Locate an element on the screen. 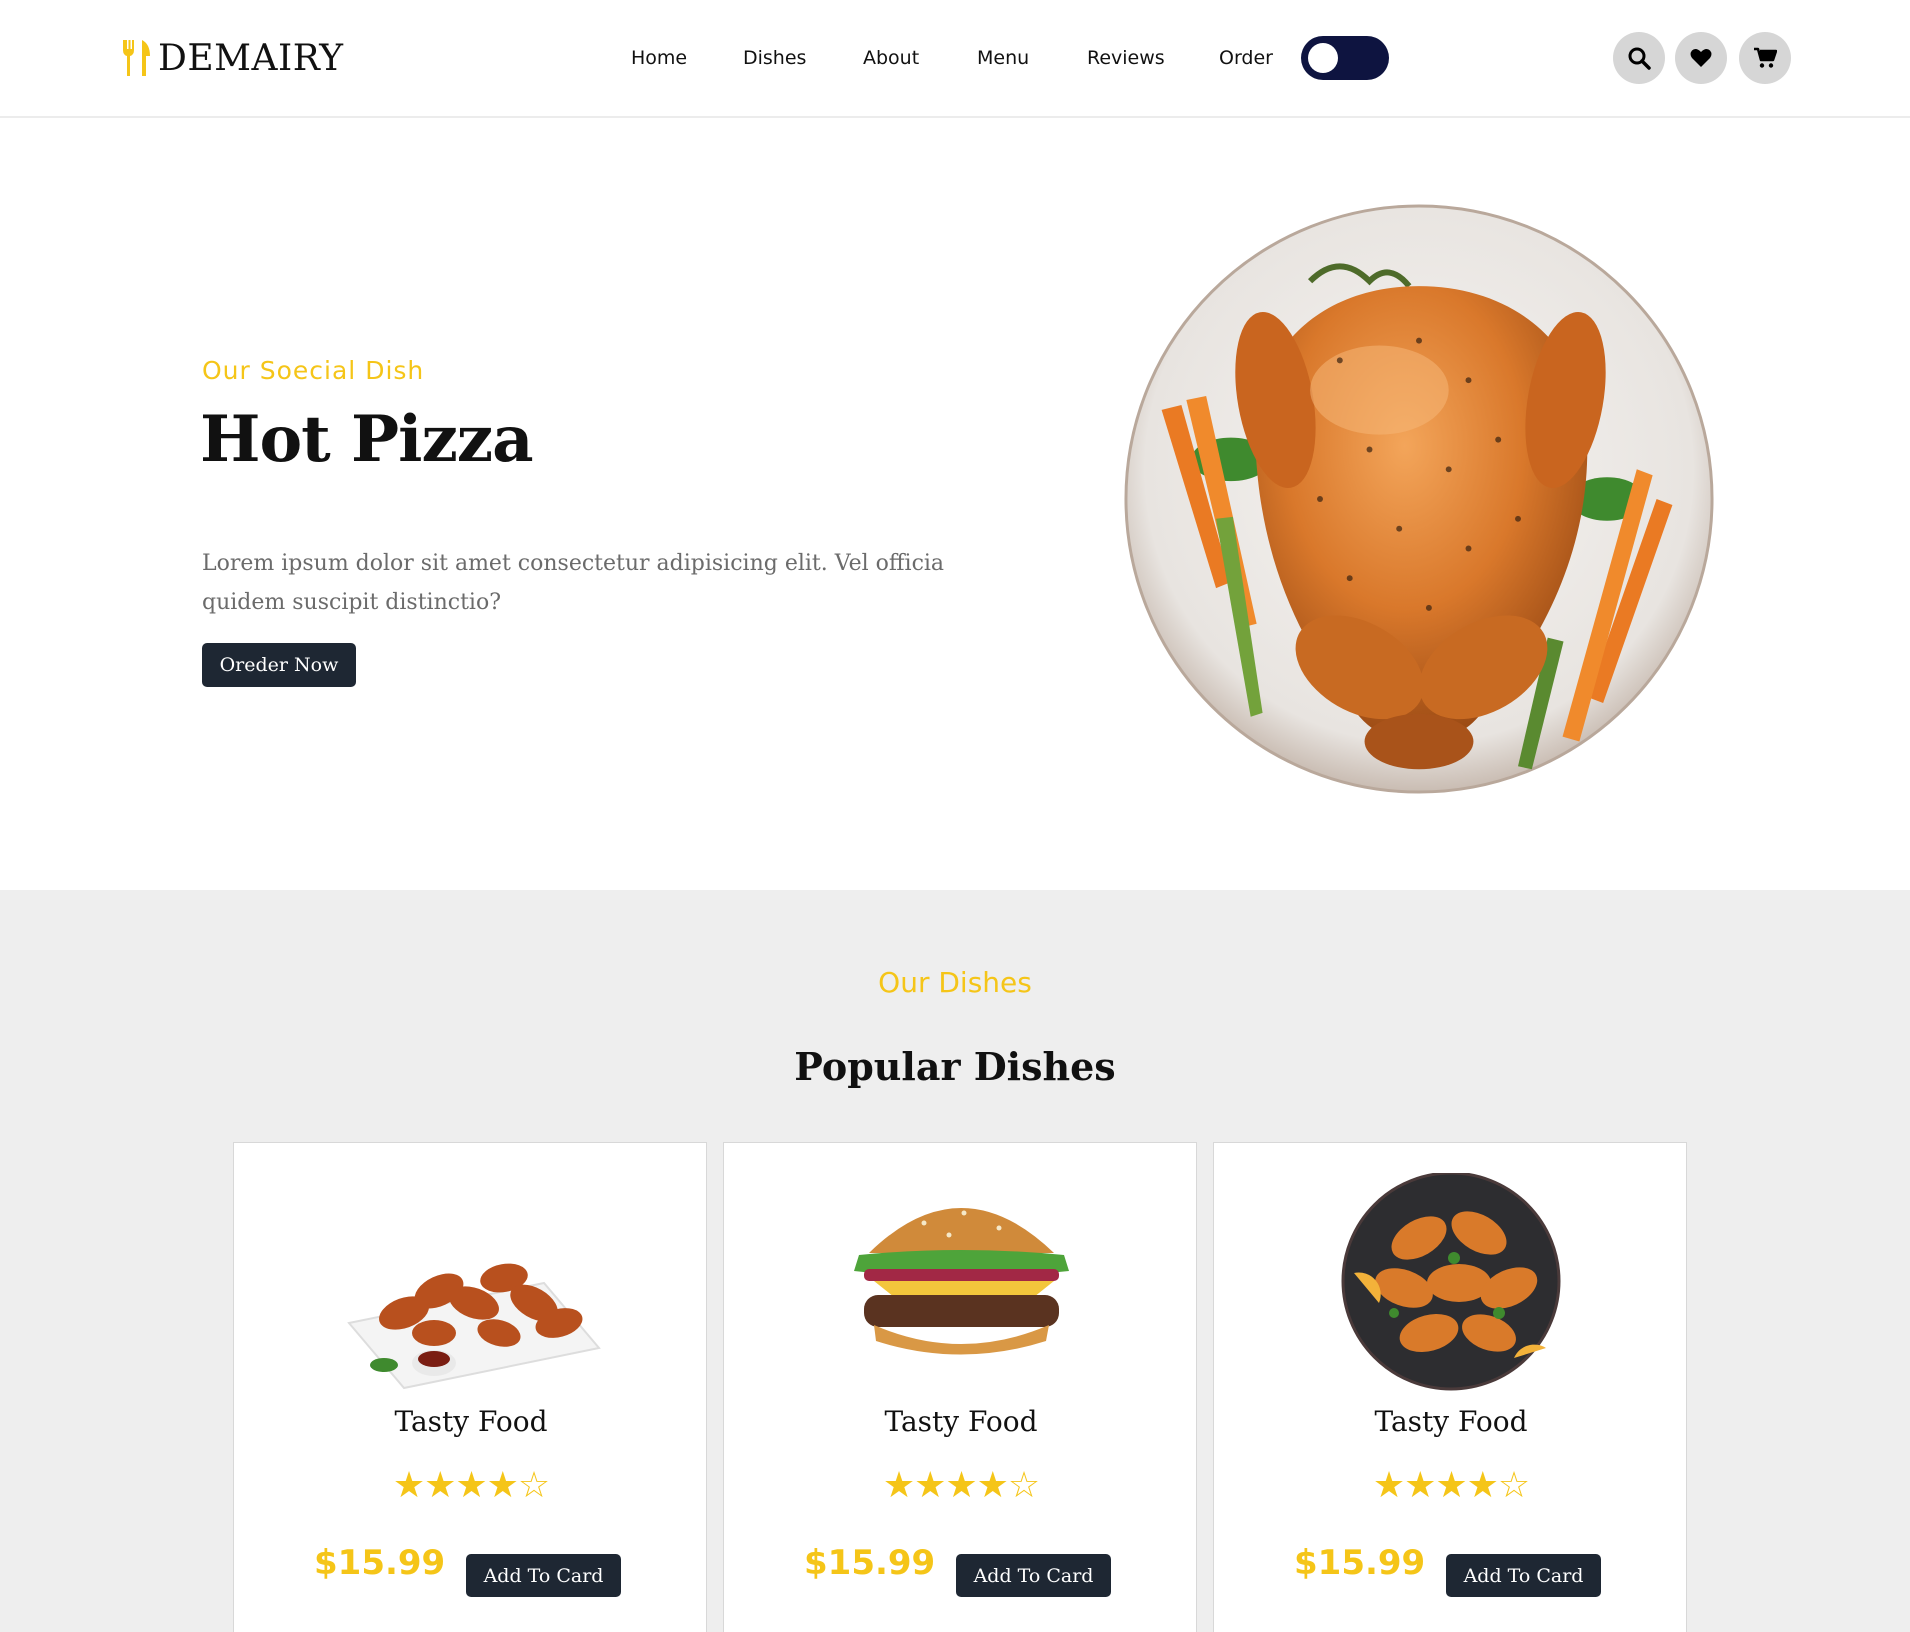 The image size is (1910, 1632). wishlist-button is located at coordinates (1701, 58).